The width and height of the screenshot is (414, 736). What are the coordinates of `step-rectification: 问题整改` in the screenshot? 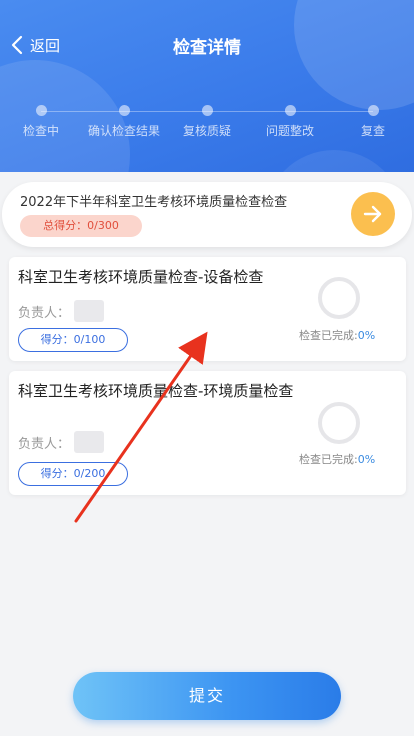 It's located at (290, 122).